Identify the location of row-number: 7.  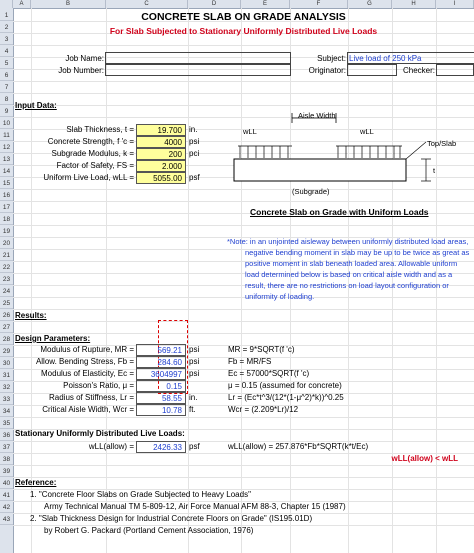
(6, 87).